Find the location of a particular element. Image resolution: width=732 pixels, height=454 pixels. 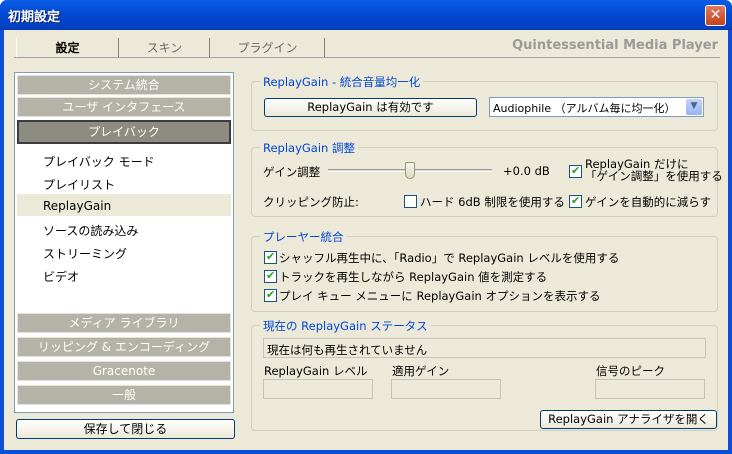

measure-checkbox is located at coordinates (270, 276).